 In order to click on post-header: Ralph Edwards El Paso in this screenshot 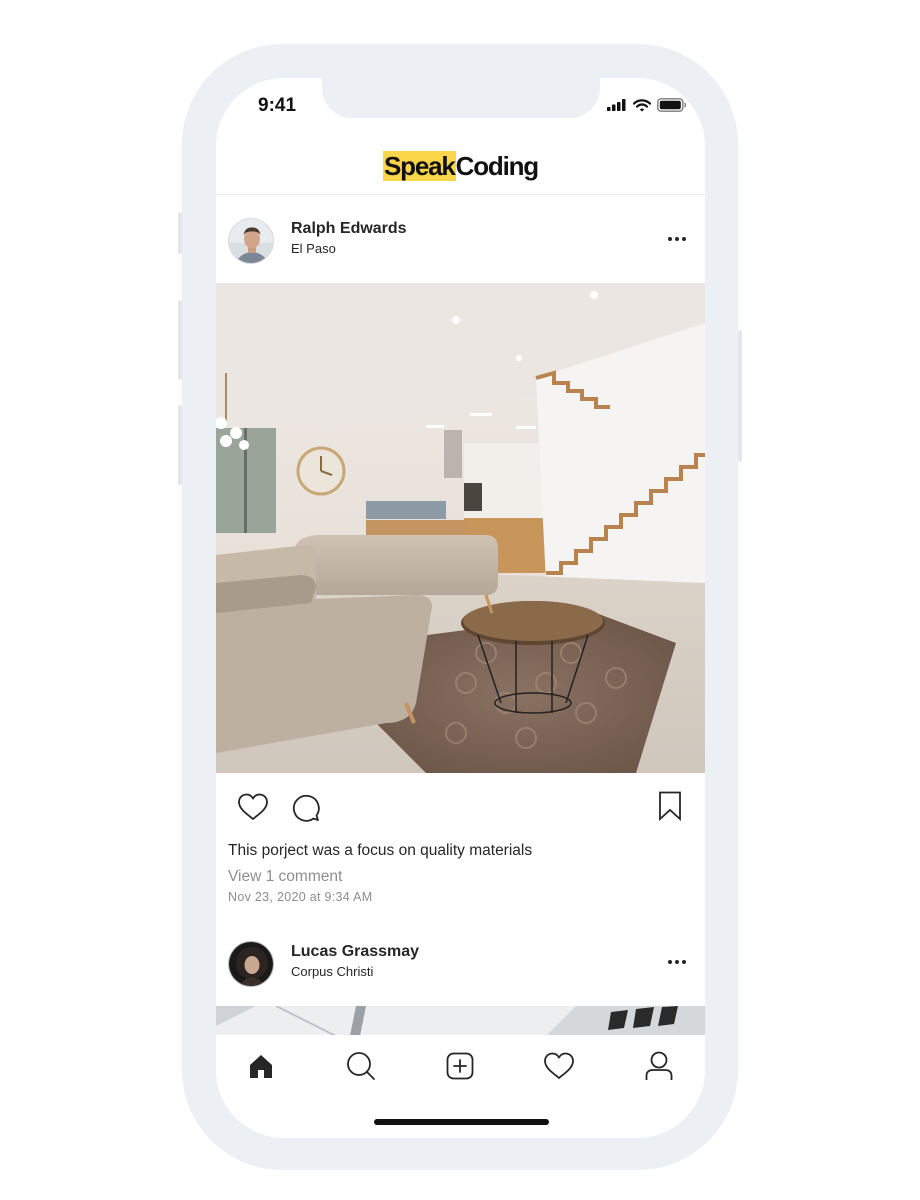, I will do `click(460, 242)`.